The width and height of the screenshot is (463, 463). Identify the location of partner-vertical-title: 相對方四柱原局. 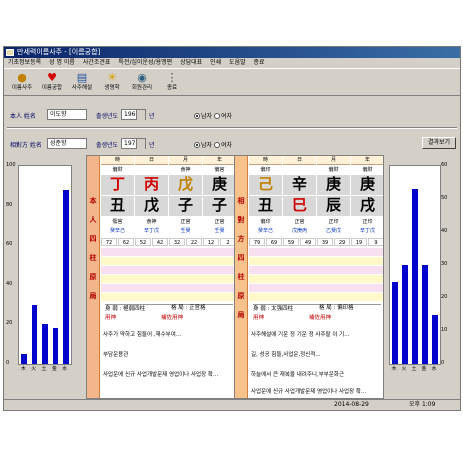
(241, 277).